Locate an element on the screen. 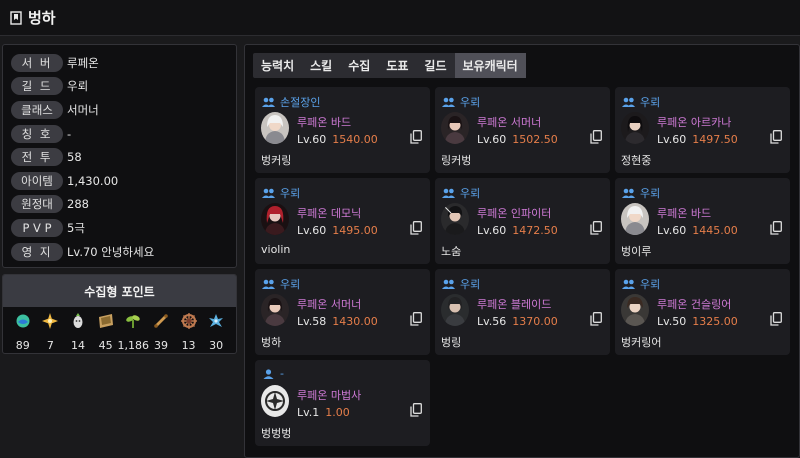 This screenshot has width=800, height=458. character-level: Lv.58 is located at coordinates (312, 321).